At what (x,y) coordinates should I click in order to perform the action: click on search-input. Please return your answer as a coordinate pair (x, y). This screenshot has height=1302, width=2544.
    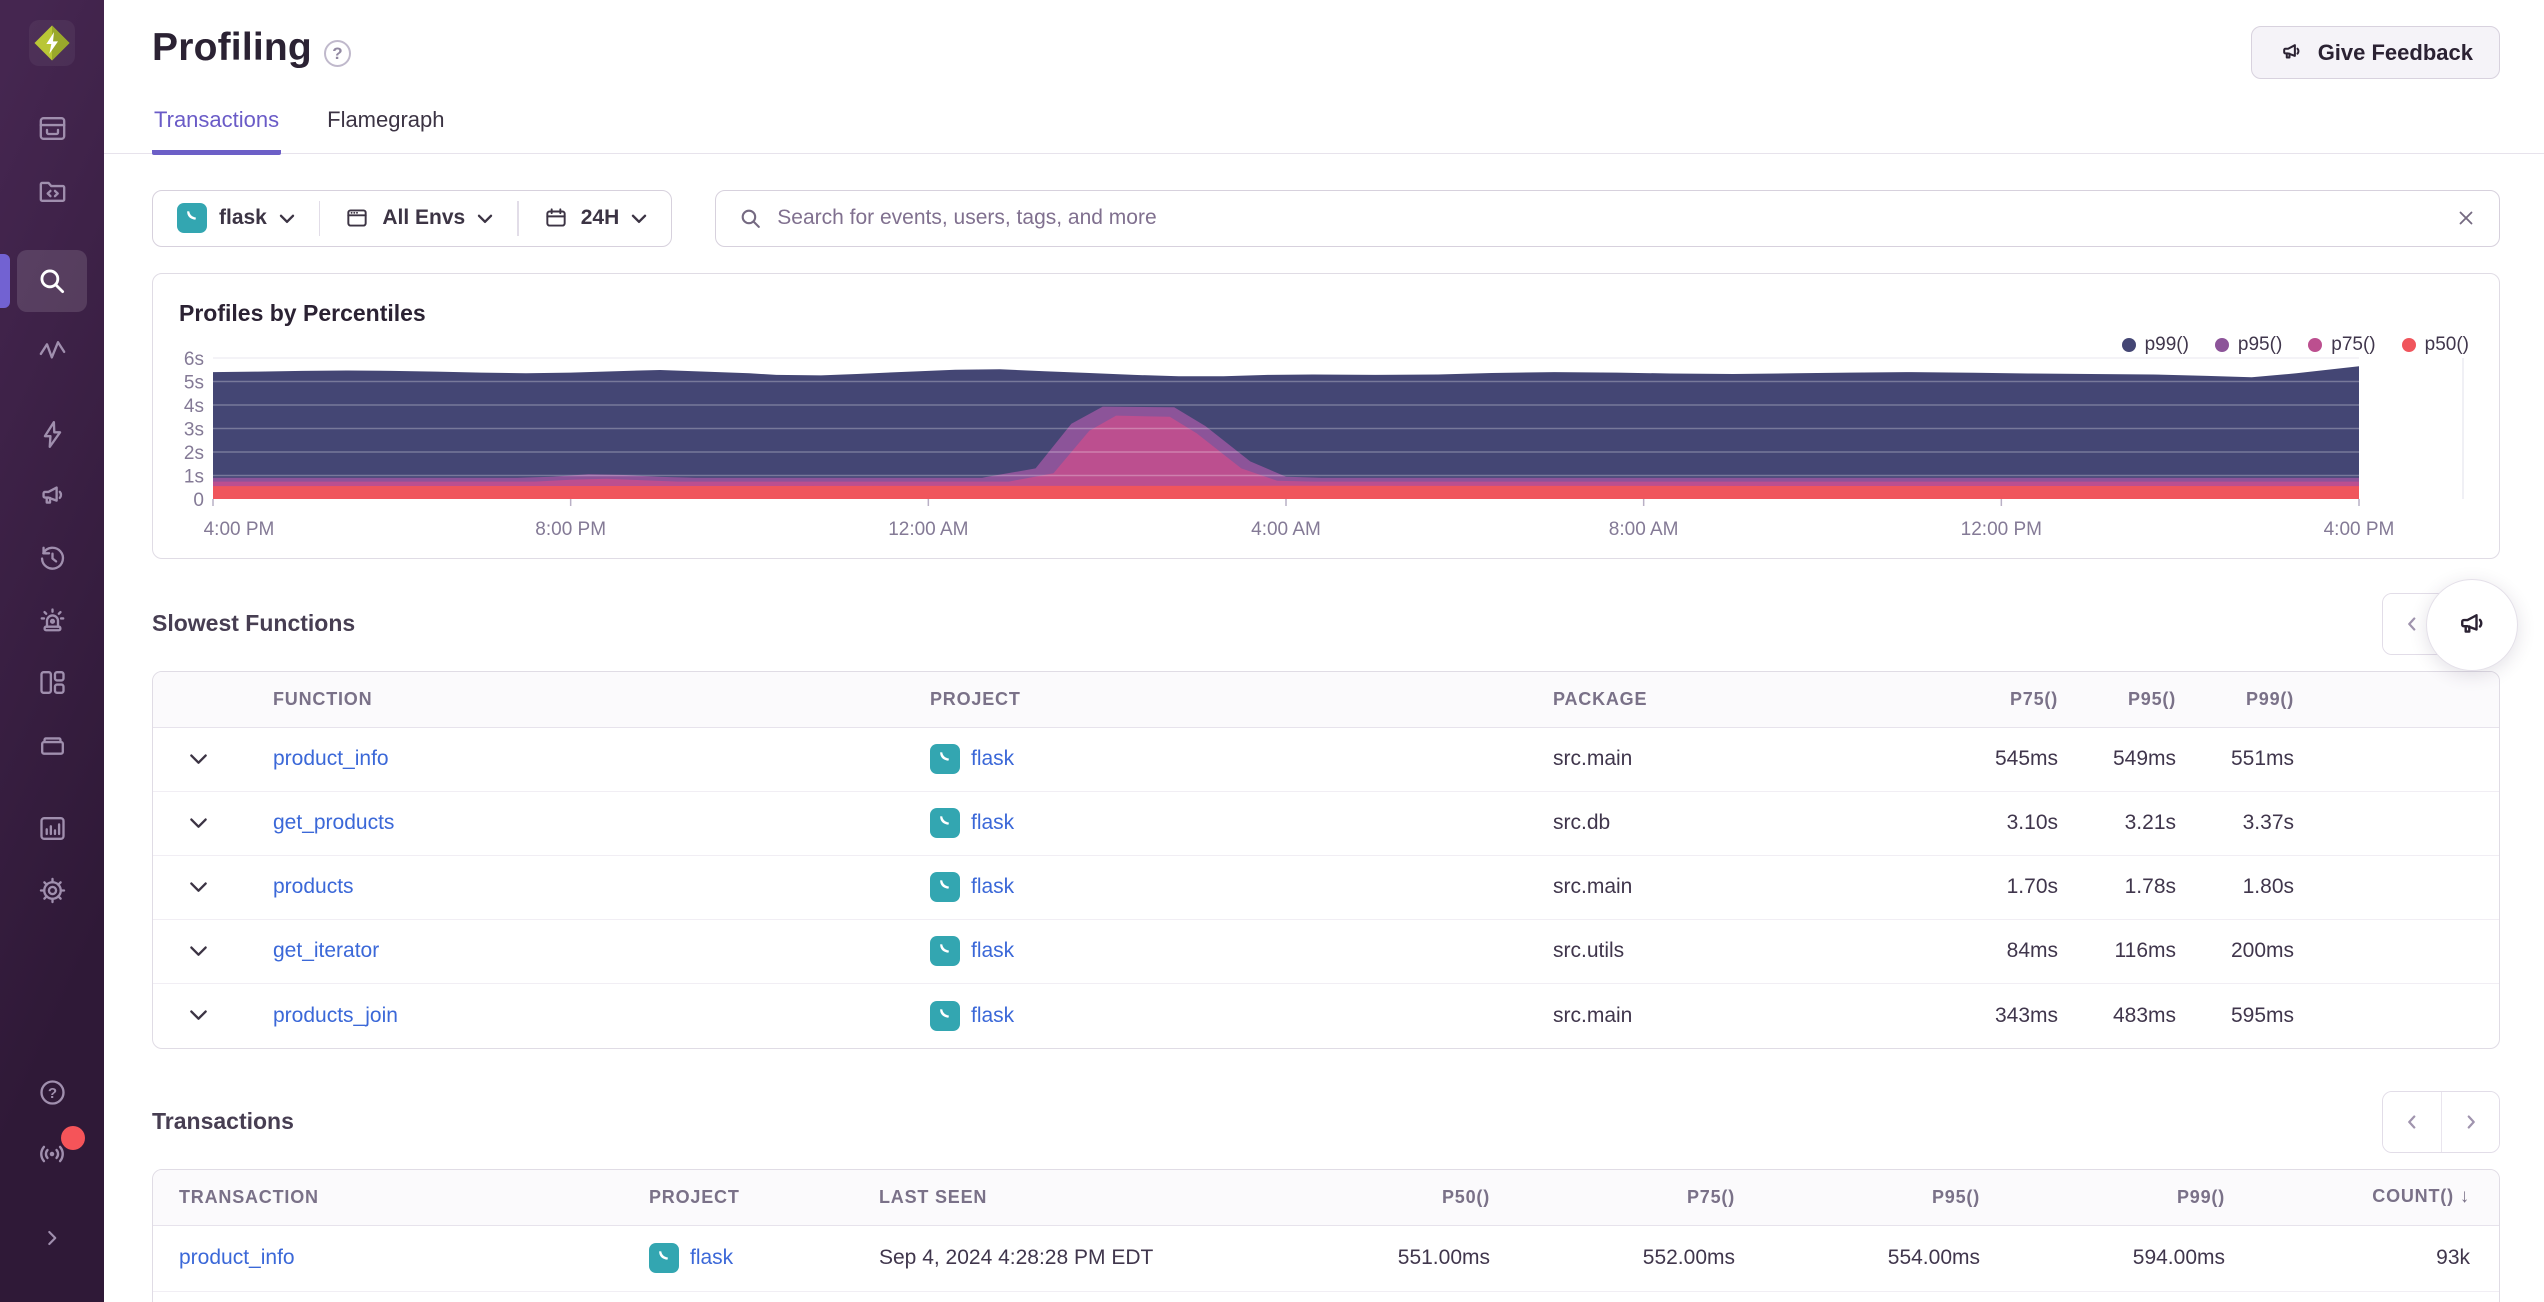
    Looking at the image, I should click on (1609, 218).